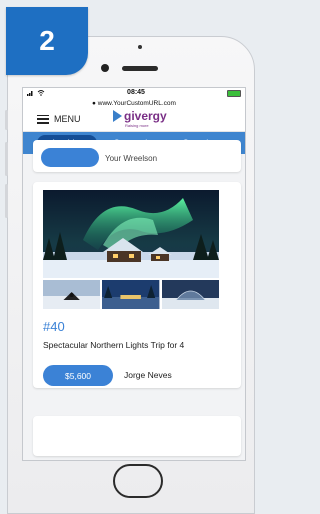 The width and height of the screenshot is (320, 514). What do you see at coordinates (134, 103) in the screenshot?
I see `url-bar: ● www.YourCustomURL.com` at bounding box center [134, 103].